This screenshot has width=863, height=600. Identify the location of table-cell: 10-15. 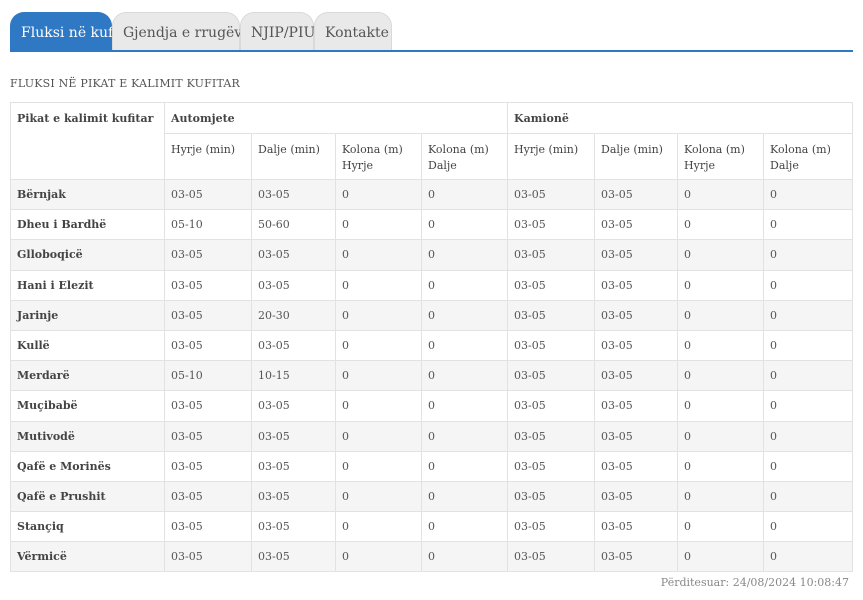
(293, 376).